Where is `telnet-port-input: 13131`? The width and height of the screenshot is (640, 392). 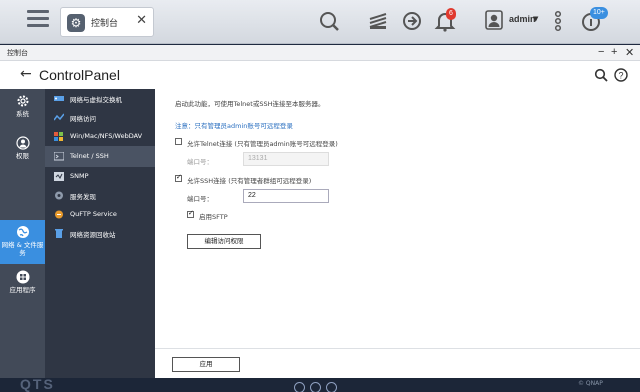
telnet-port-input: 13131 is located at coordinates (286, 159).